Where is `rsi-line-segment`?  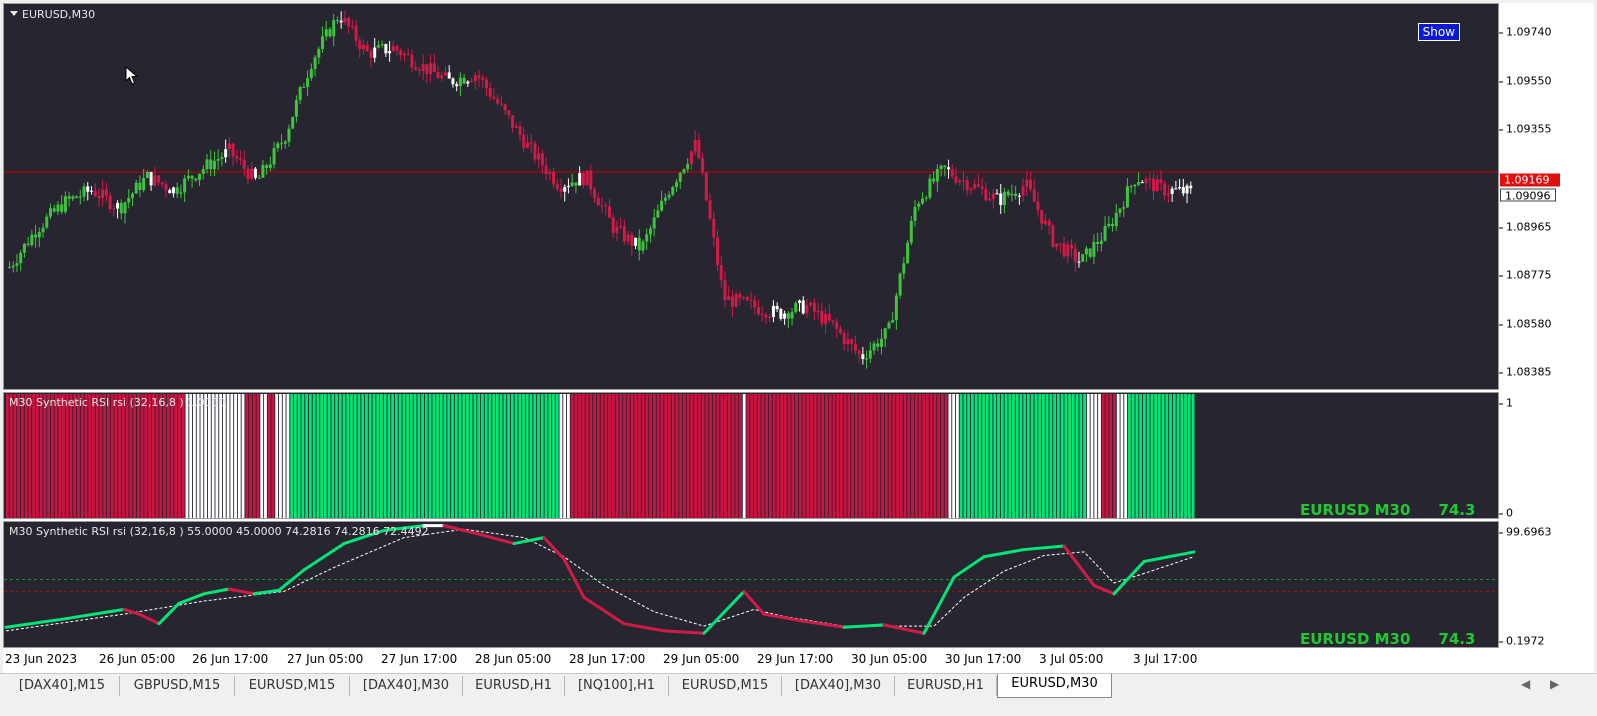
rsi-line-segment is located at coordinates (644, 627).